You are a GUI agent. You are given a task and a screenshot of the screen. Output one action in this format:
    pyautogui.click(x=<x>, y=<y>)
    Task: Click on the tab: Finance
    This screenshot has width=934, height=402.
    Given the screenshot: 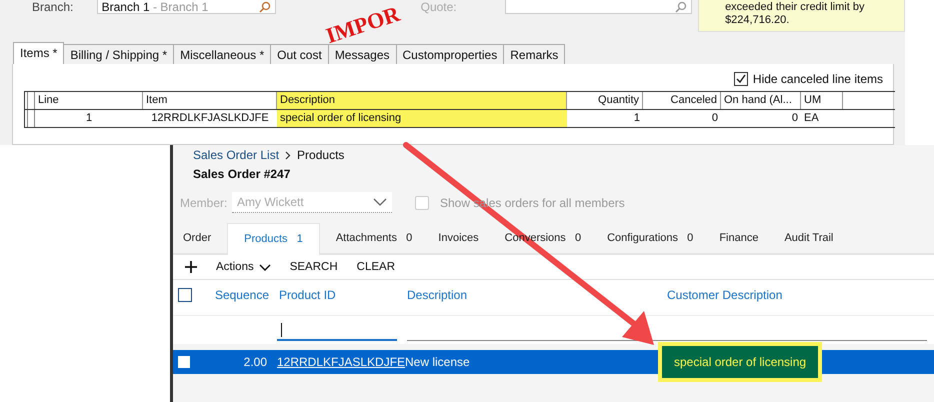 What is the action you would take?
    pyautogui.click(x=738, y=238)
    